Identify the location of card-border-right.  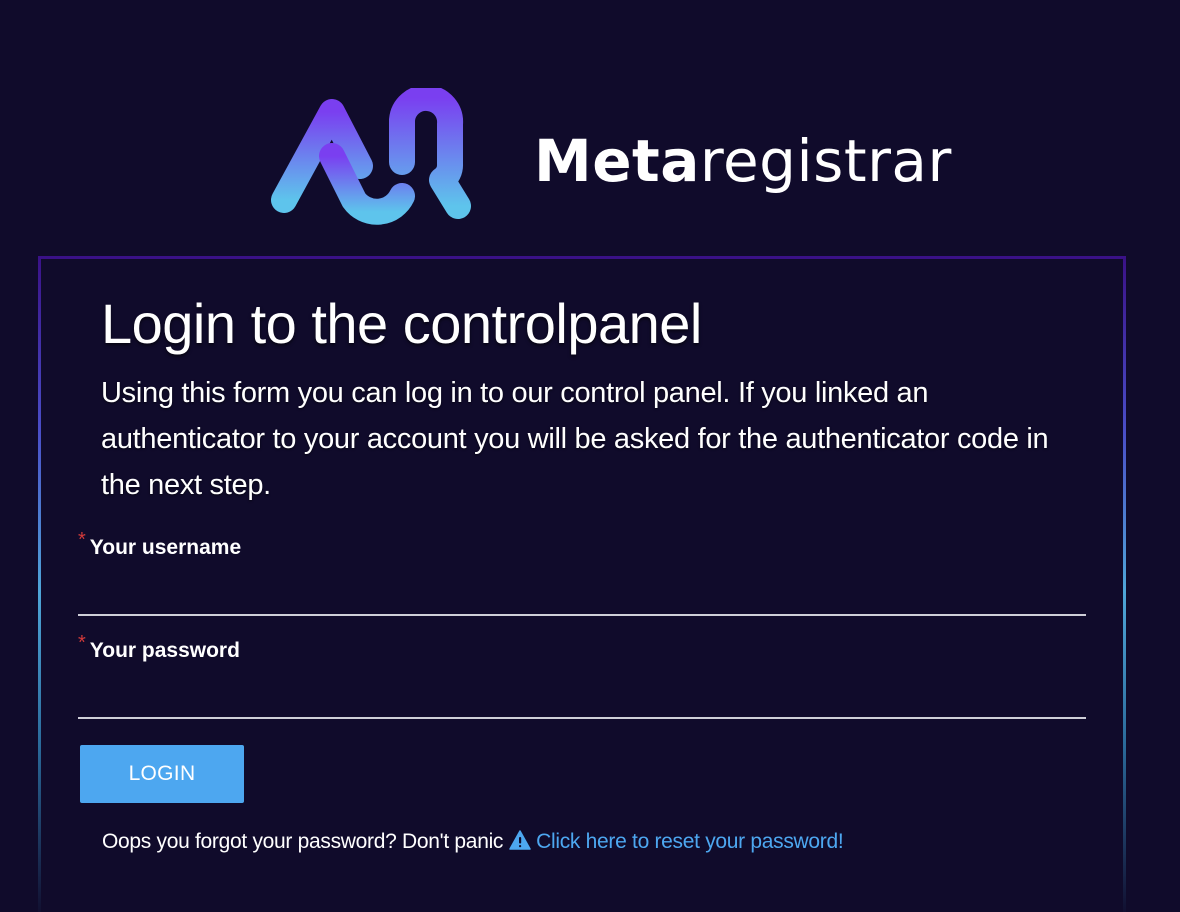
(1124, 584).